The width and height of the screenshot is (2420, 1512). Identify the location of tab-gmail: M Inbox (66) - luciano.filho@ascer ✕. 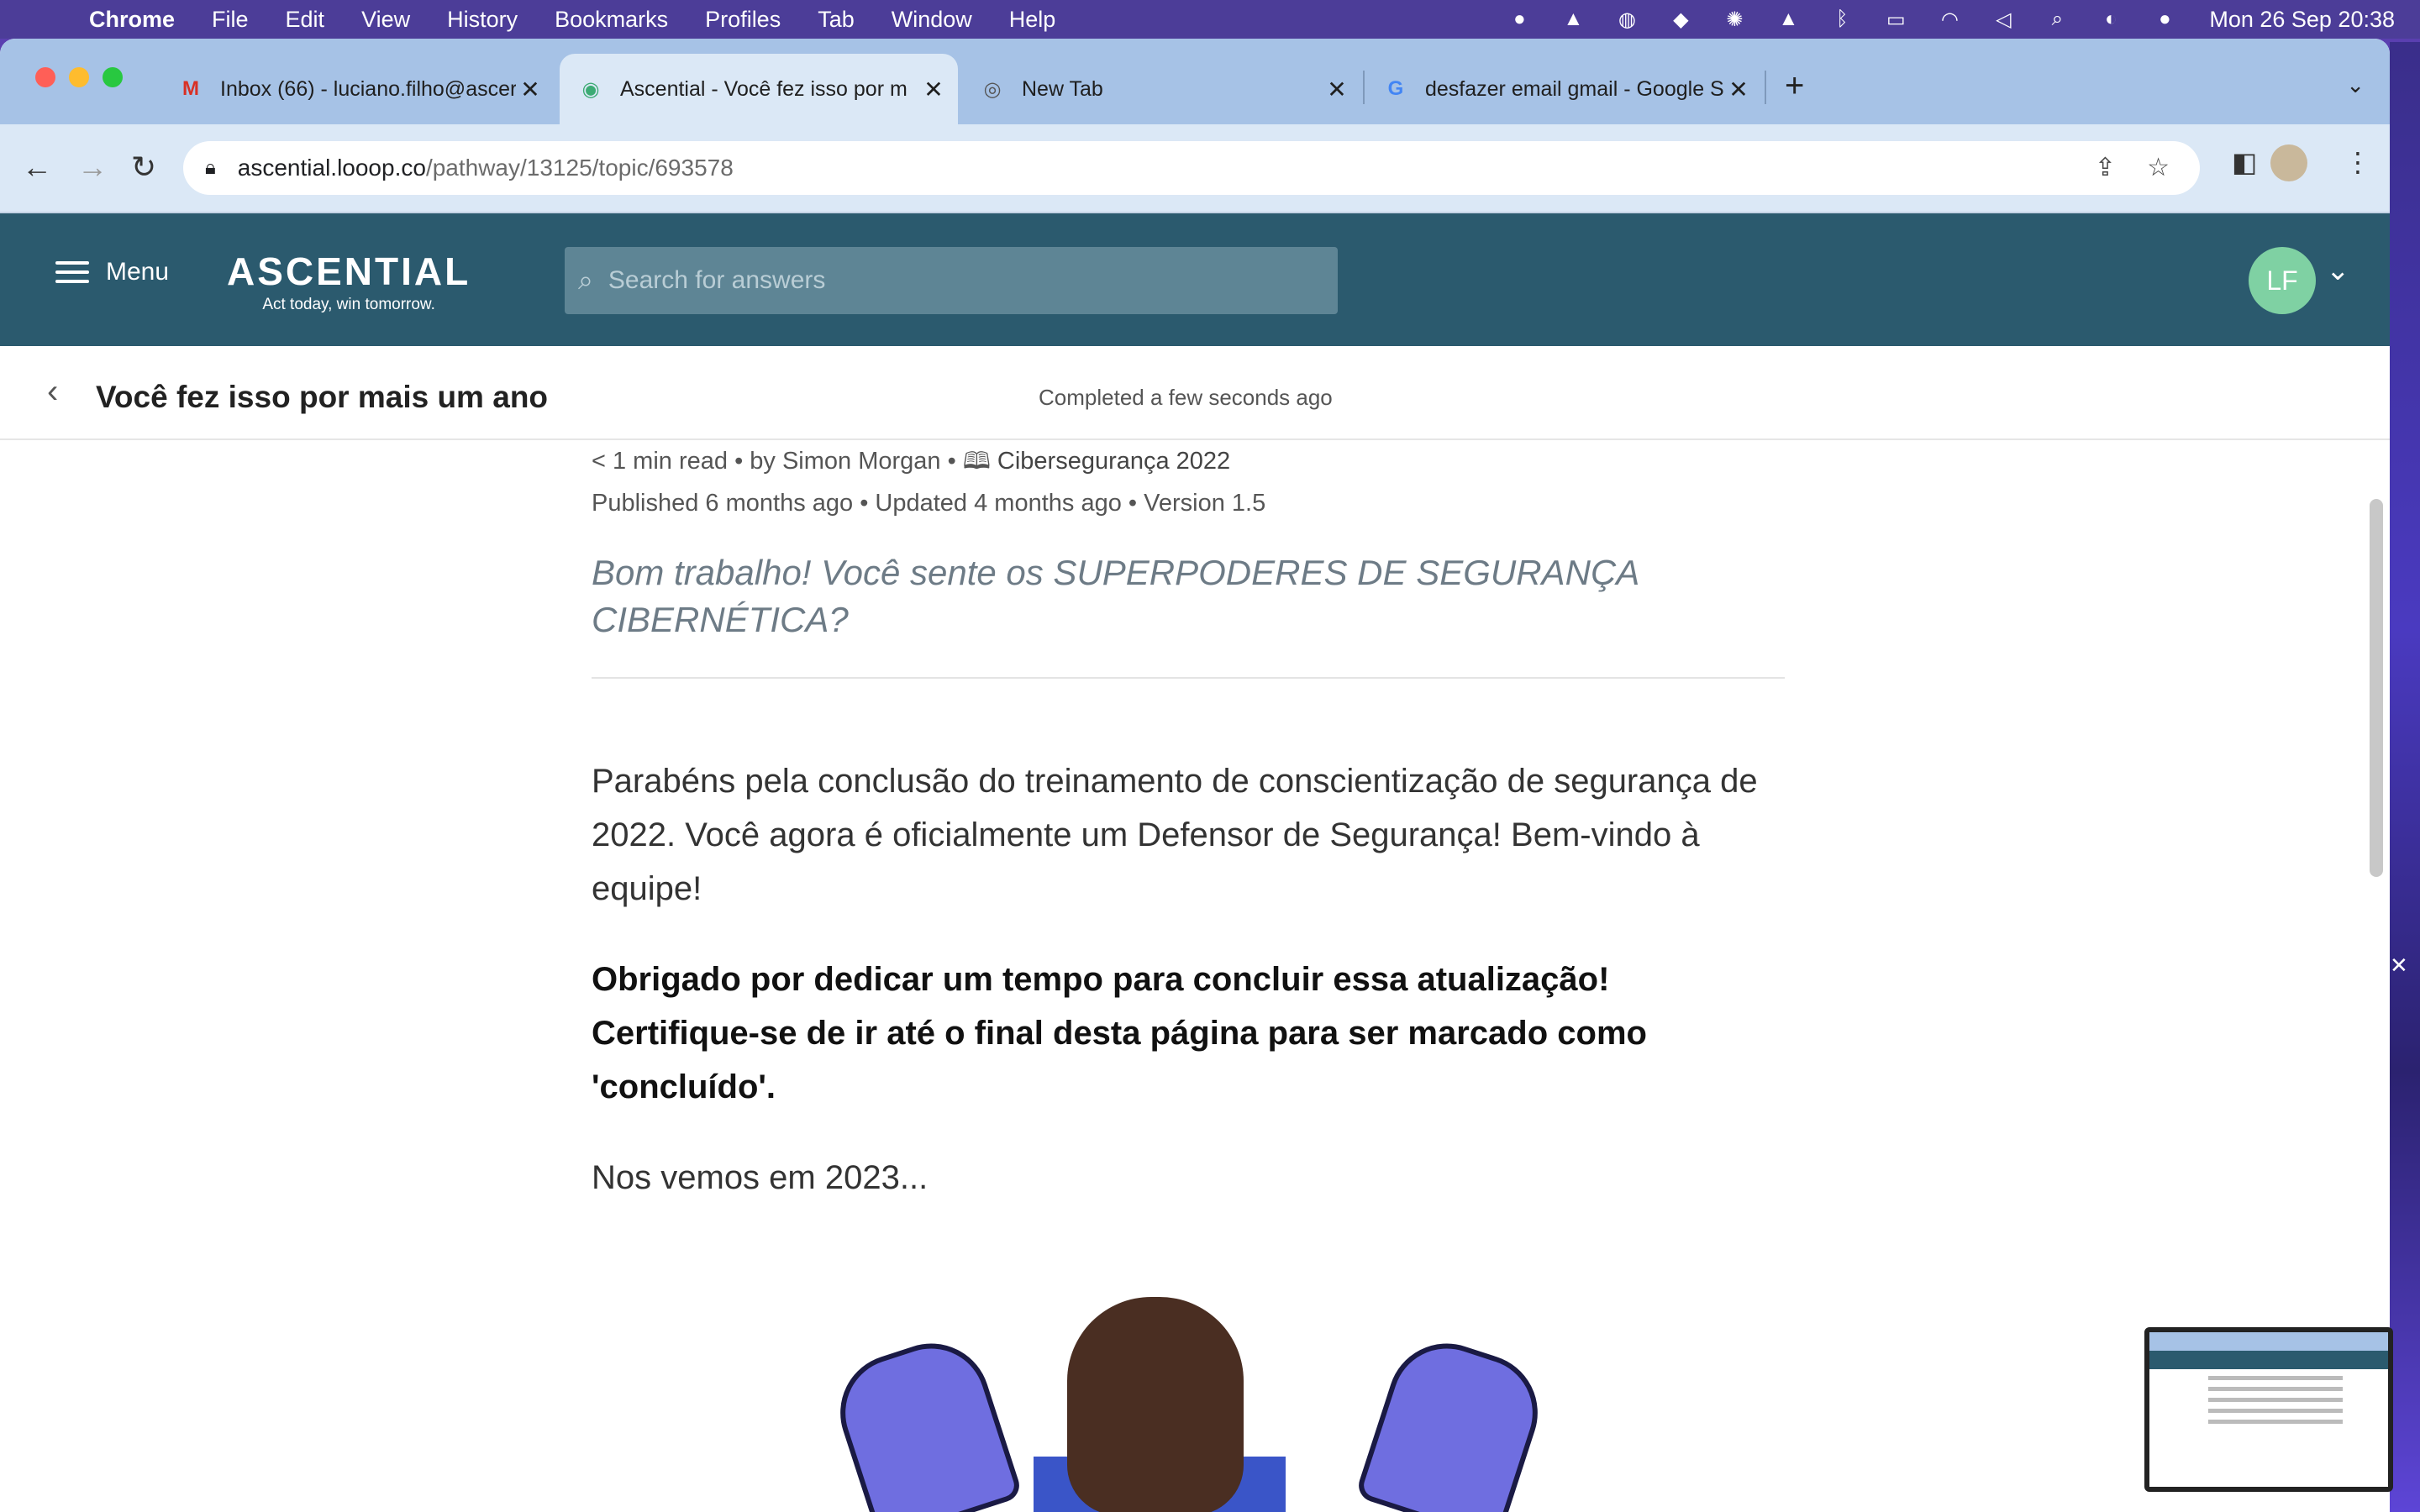
(357, 89).